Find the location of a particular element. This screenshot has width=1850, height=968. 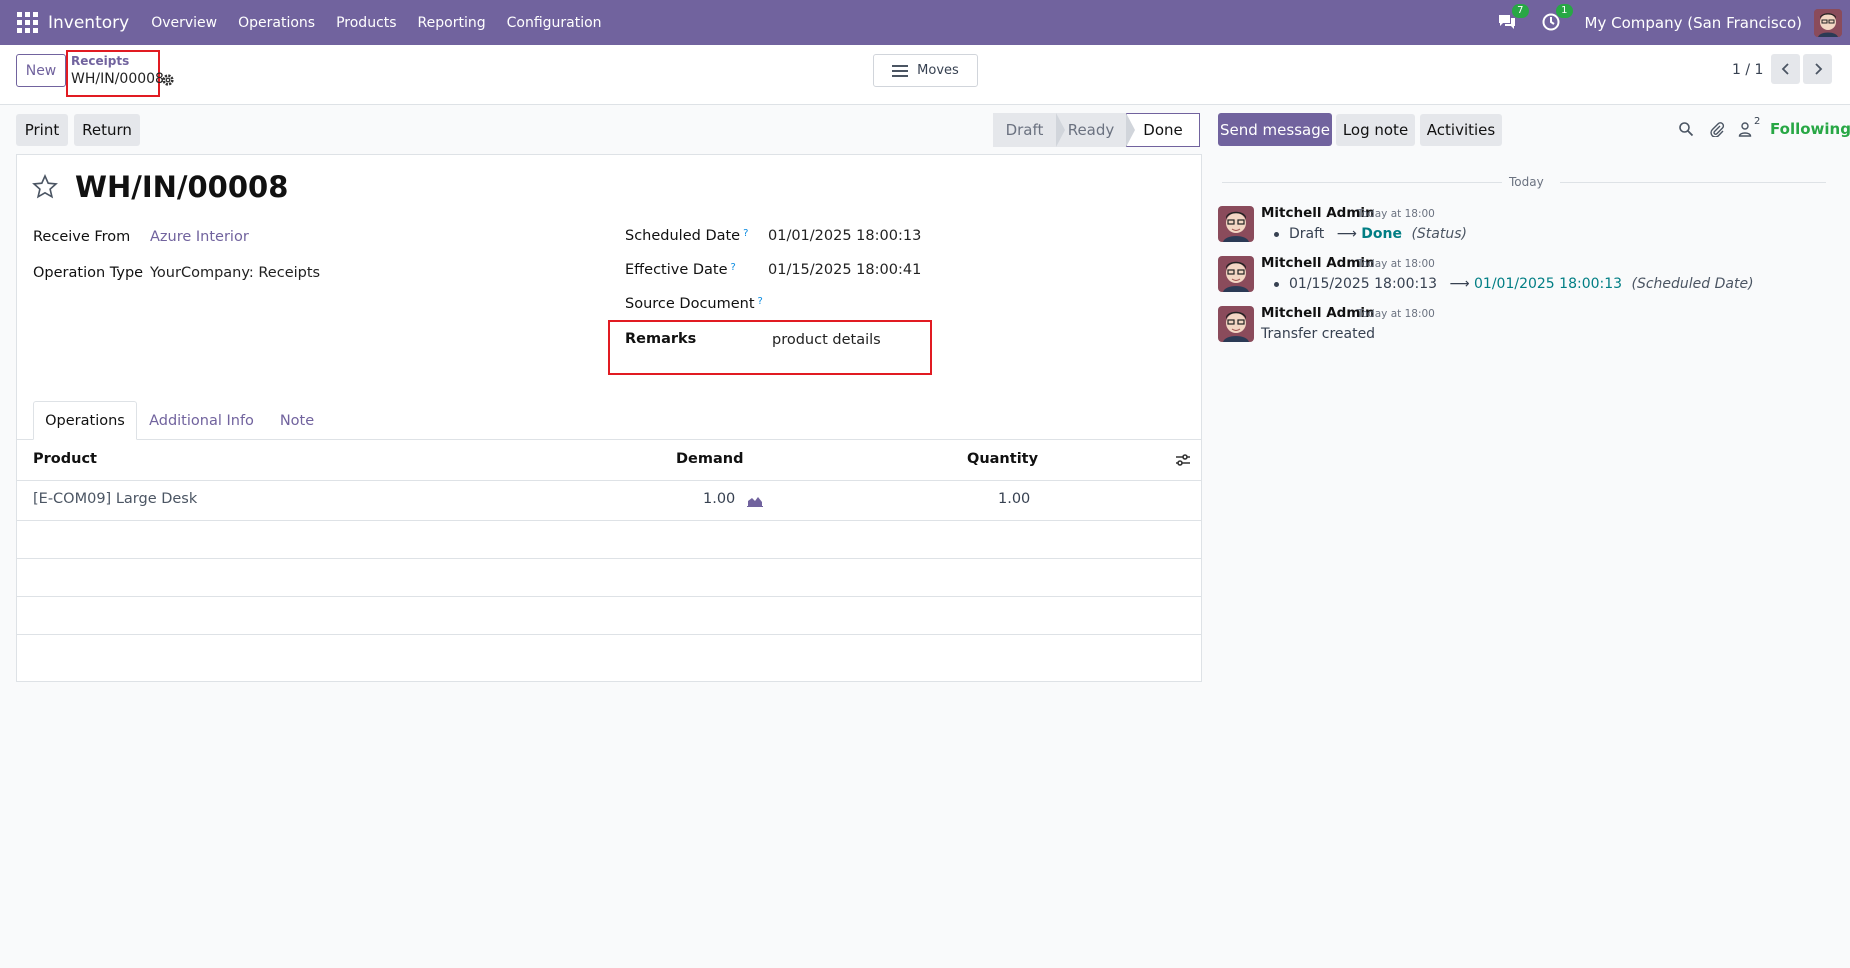

control-panel: New Receipts WH/IN/00008 Moves 1 / 1 is located at coordinates (925, 75).